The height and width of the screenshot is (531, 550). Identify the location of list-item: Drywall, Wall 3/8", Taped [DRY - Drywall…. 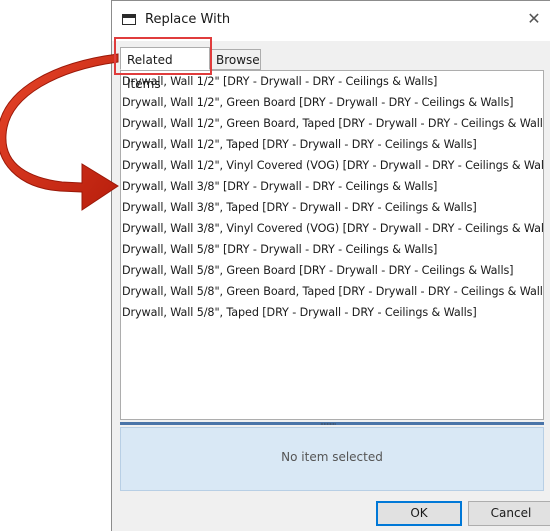
(332, 207).